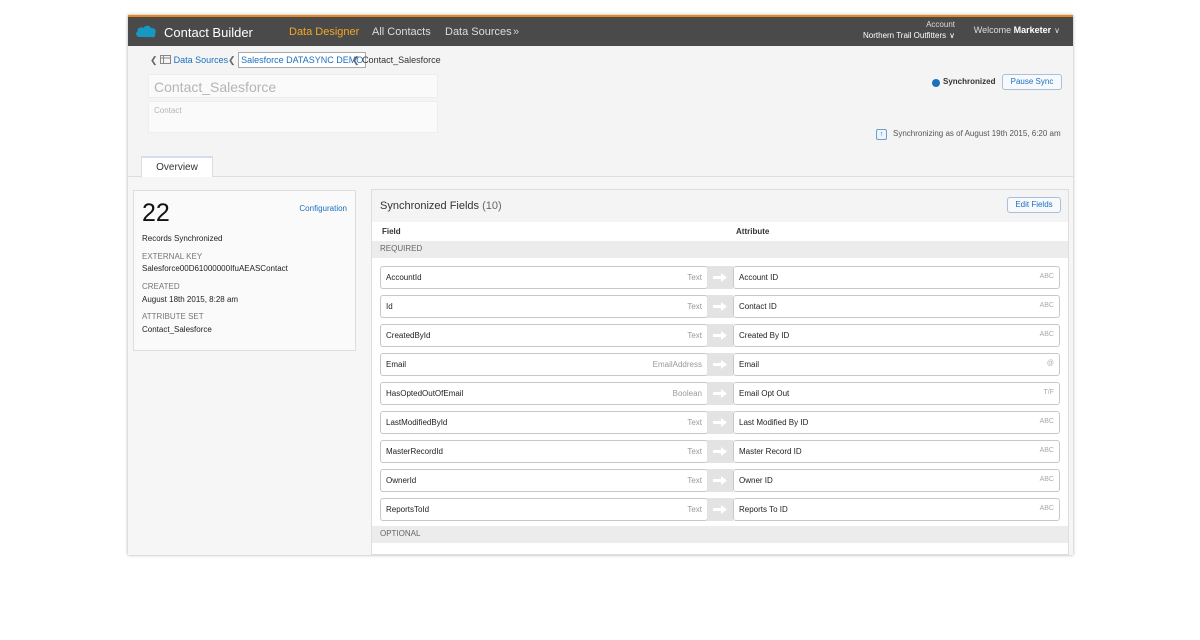 Image resolution: width=1200 pixels, height=640 pixels. What do you see at coordinates (404, 277) in the screenshot?
I see `field-name: AccountId` at bounding box center [404, 277].